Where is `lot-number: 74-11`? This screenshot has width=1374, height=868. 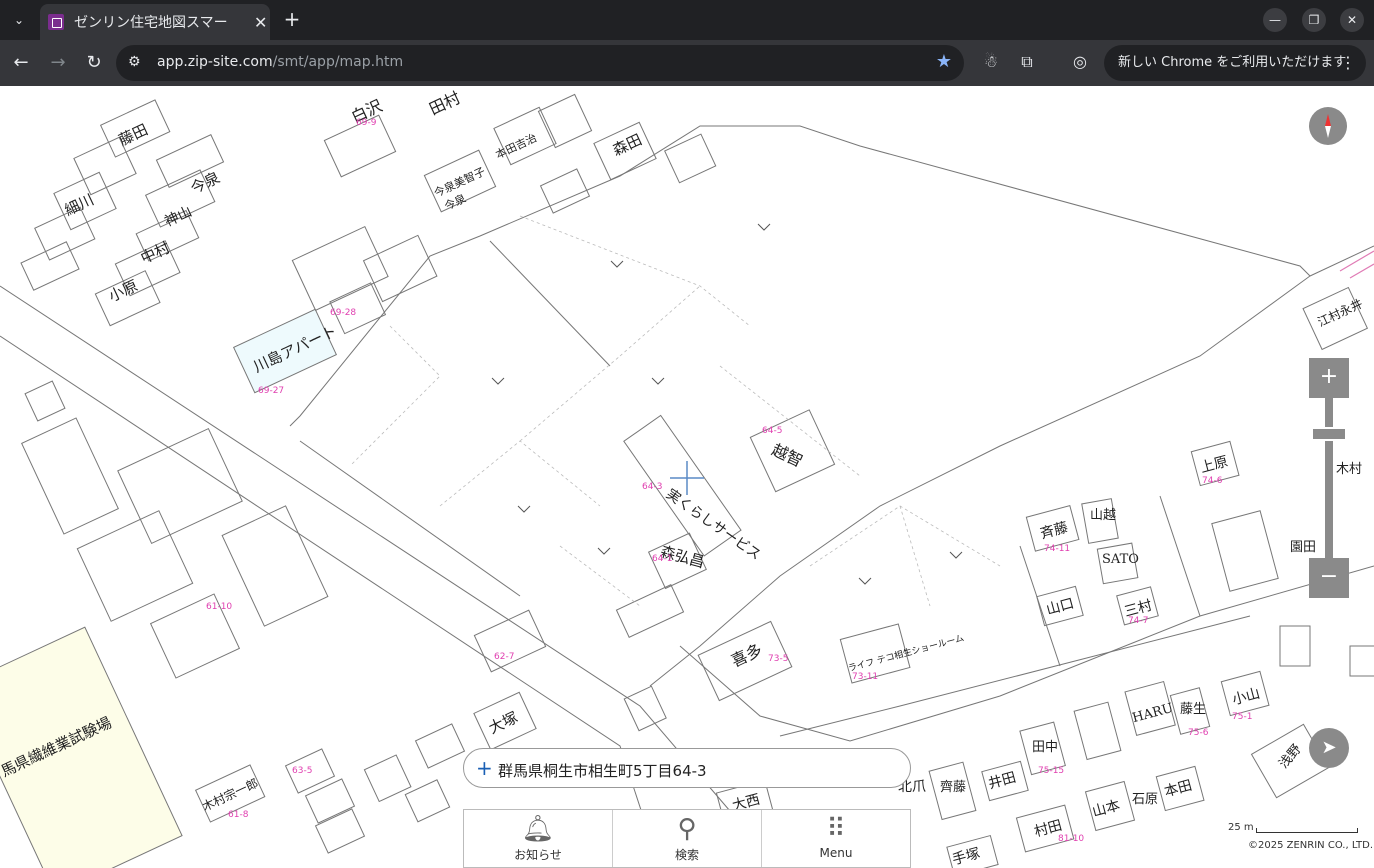 lot-number: 74-11 is located at coordinates (1057, 549).